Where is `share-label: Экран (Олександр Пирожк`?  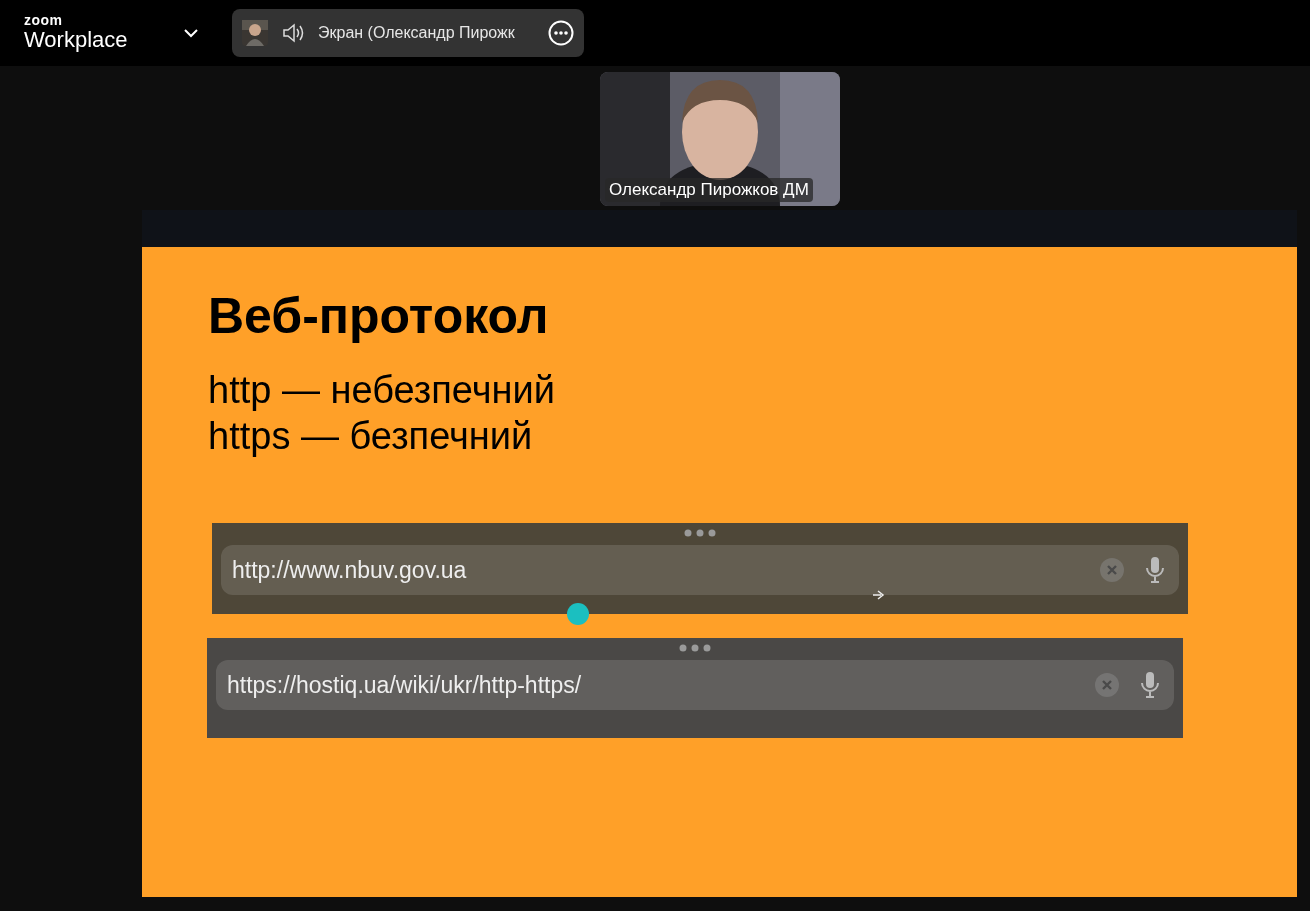
share-label: Экран (Олександр Пирожк is located at coordinates (416, 33).